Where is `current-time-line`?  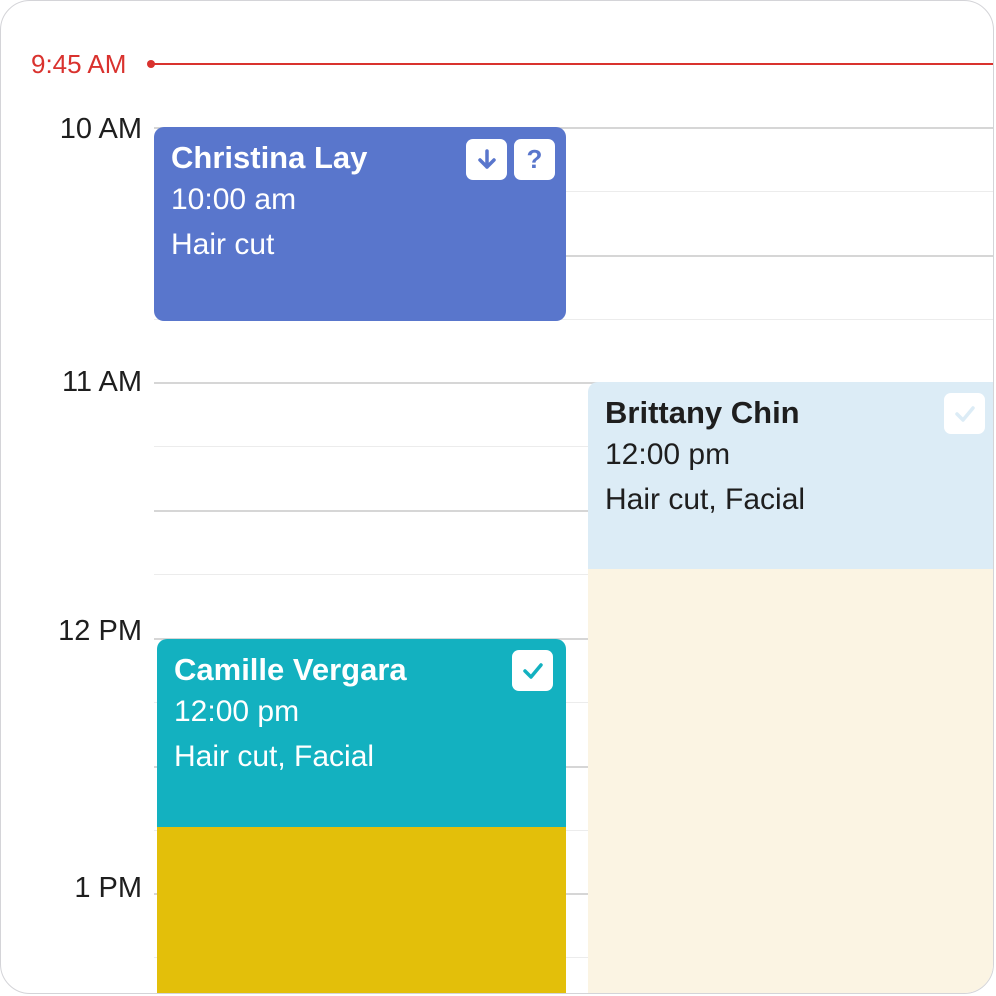 current-time-line is located at coordinates (572, 64).